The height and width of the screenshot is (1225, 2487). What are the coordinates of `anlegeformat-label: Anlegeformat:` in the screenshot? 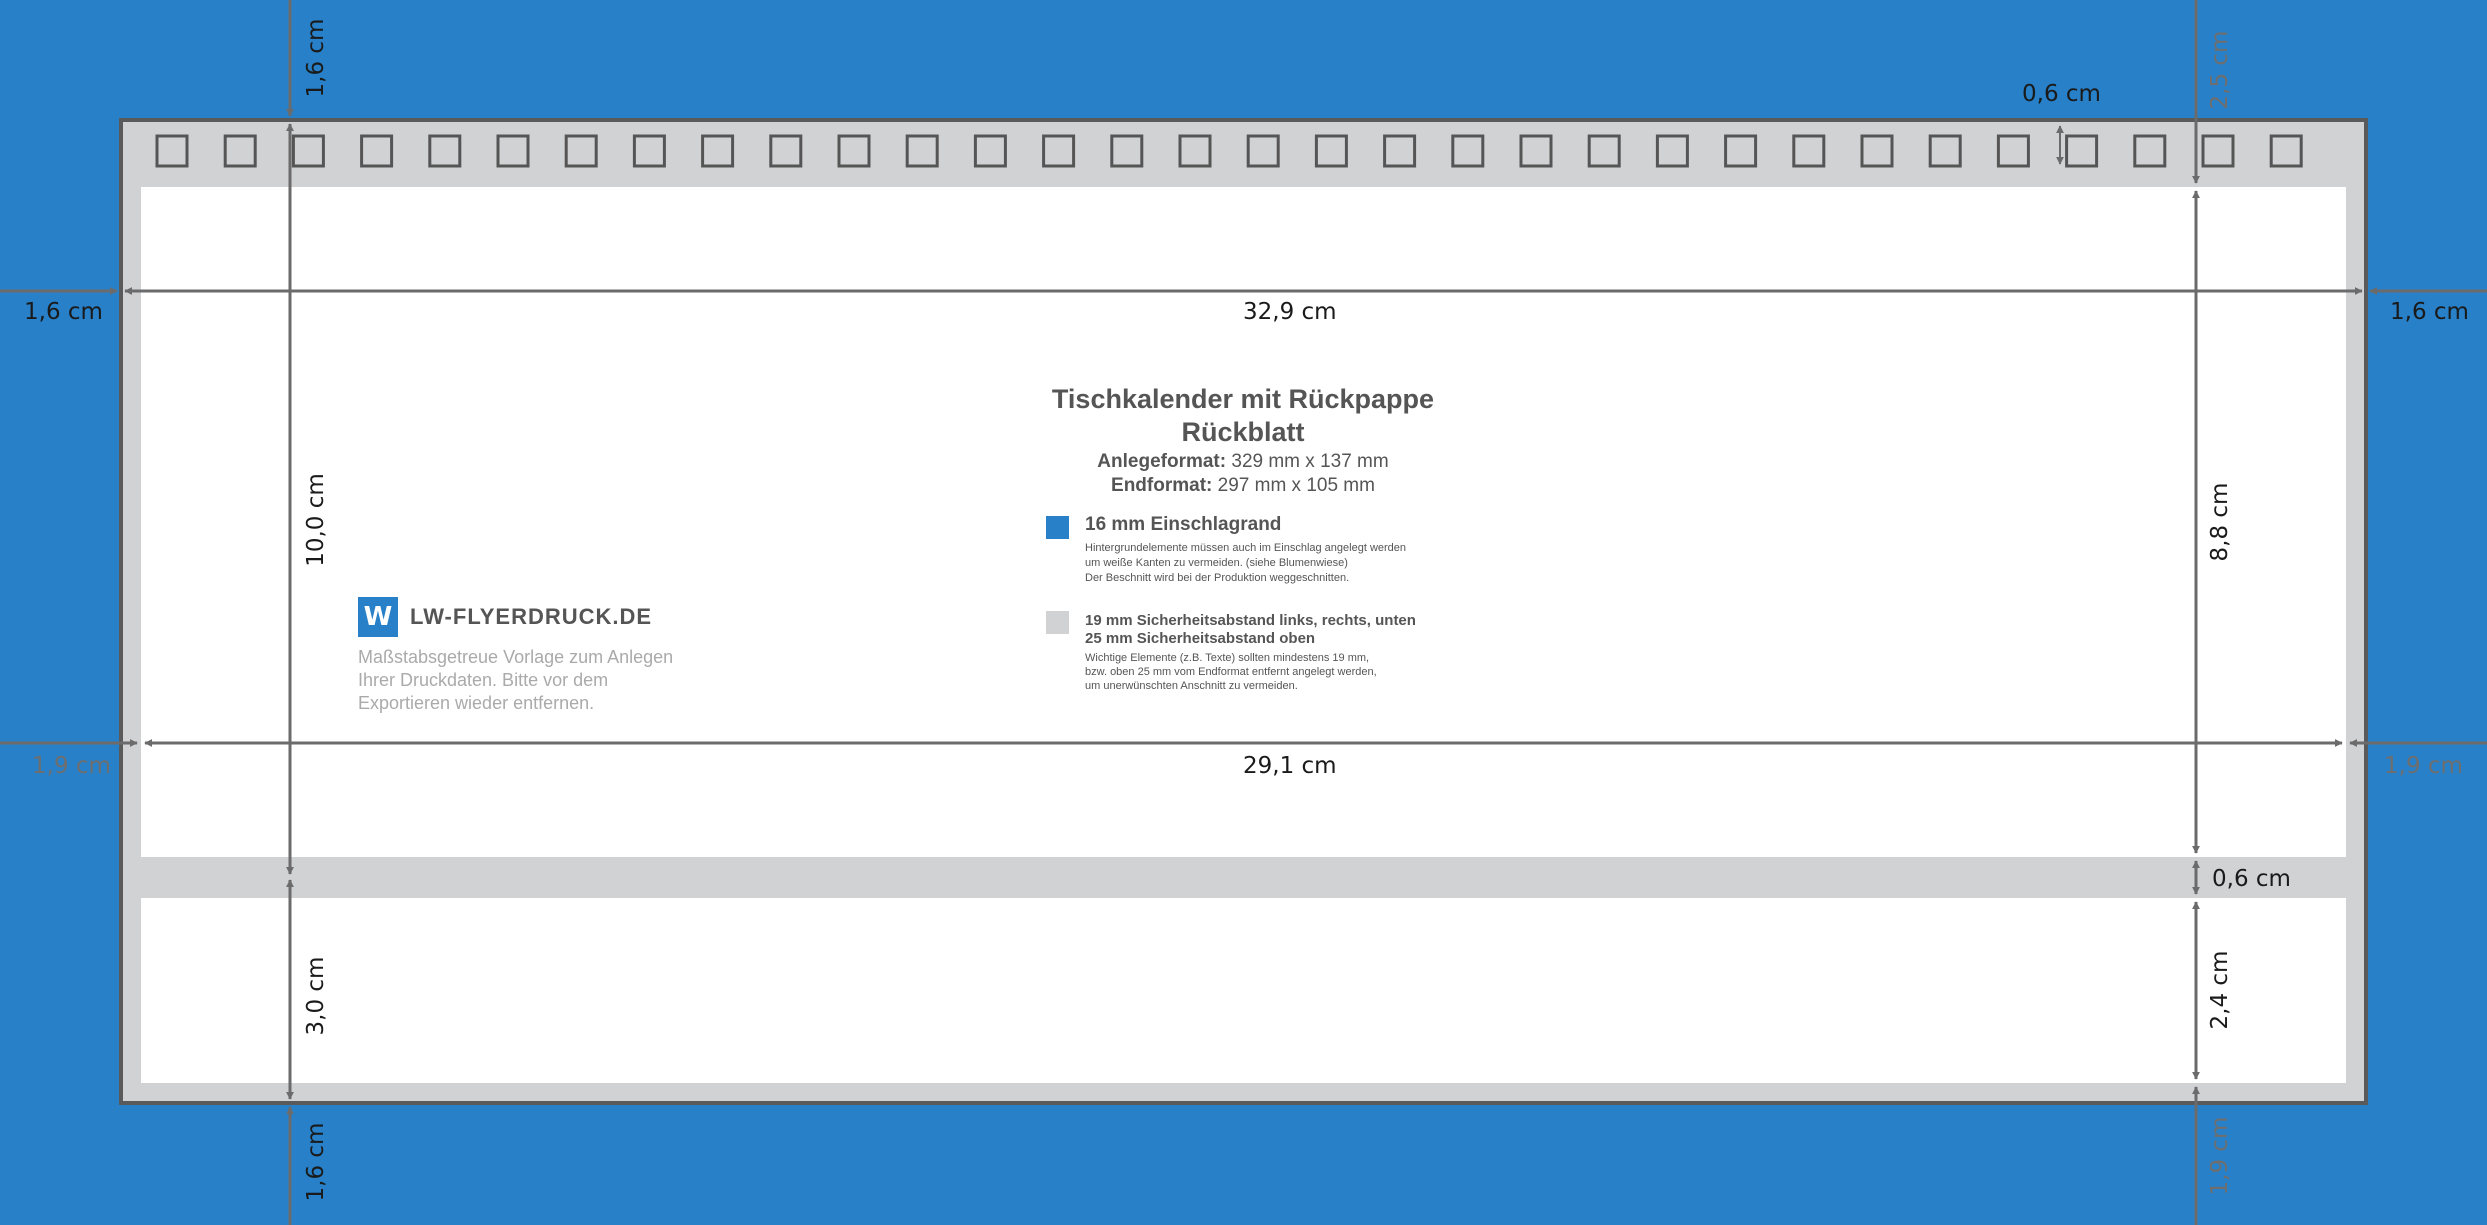 It's located at (1162, 461).